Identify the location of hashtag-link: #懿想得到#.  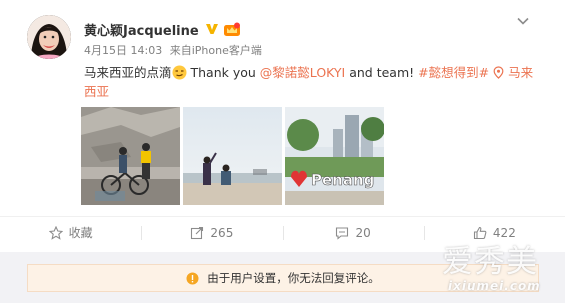
(453, 72).